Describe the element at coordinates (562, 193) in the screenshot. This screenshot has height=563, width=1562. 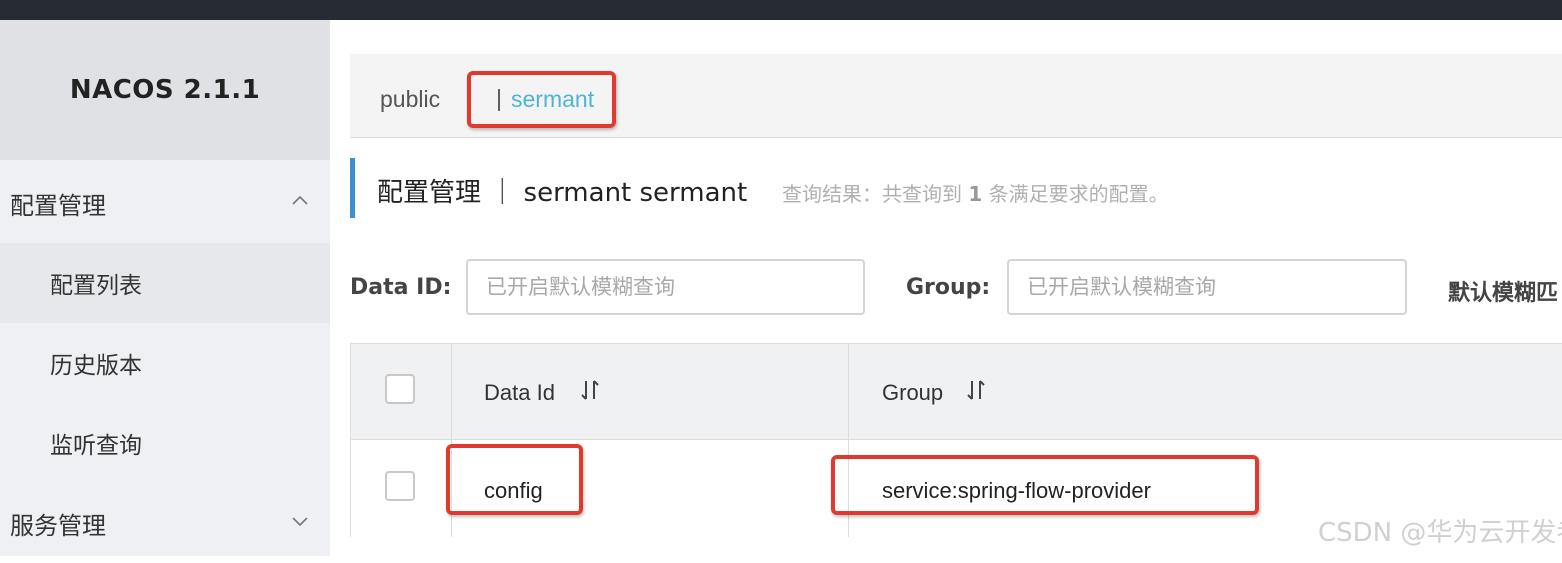
I see `page-title: 配置管理 ｜ sermant sermant` at that location.